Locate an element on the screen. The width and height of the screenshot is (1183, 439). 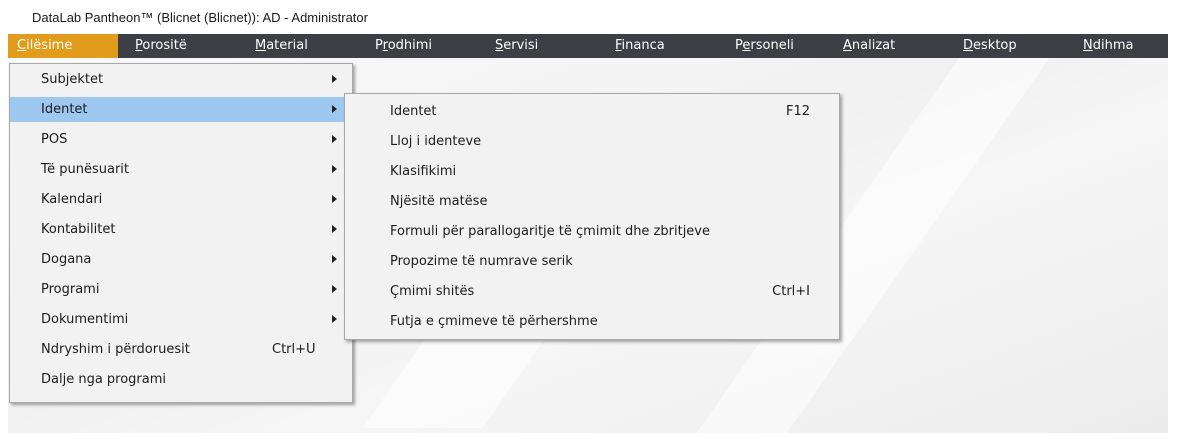
menu-label-part: ilësime is located at coordinates (49, 45).